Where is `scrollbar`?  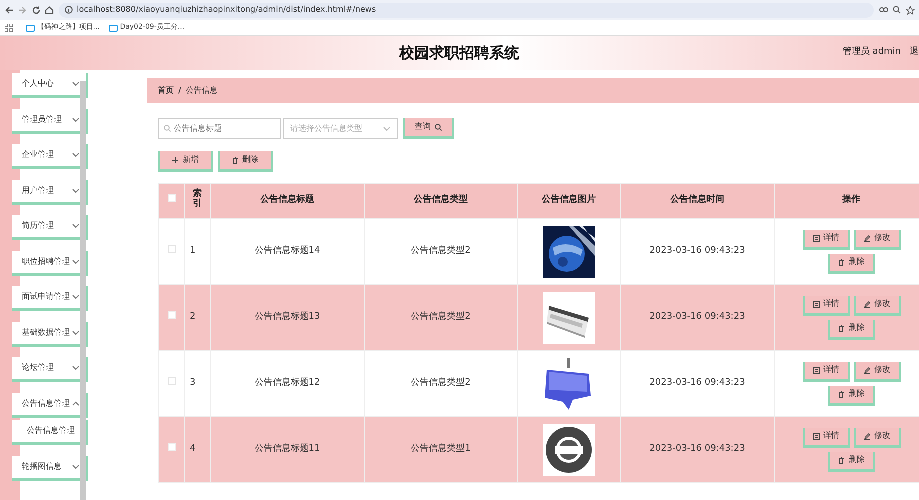 scrollbar is located at coordinates (83, 290).